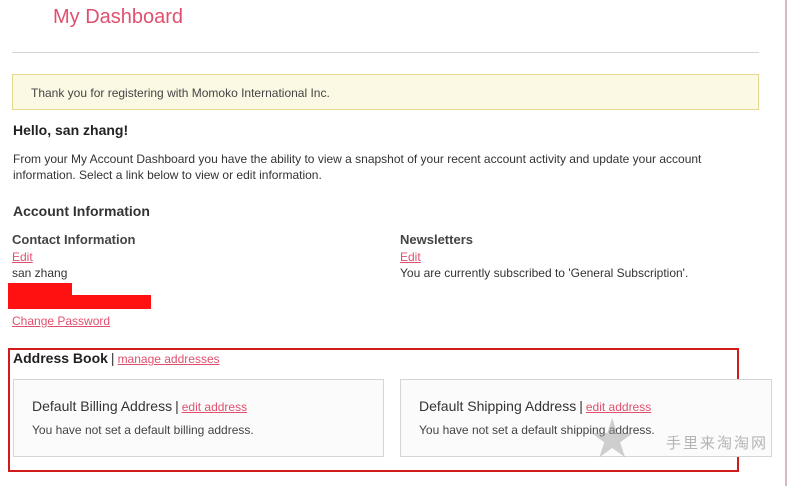  I want to click on contact-information-block: Contact Information Edit san zhang, so click(192, 256).